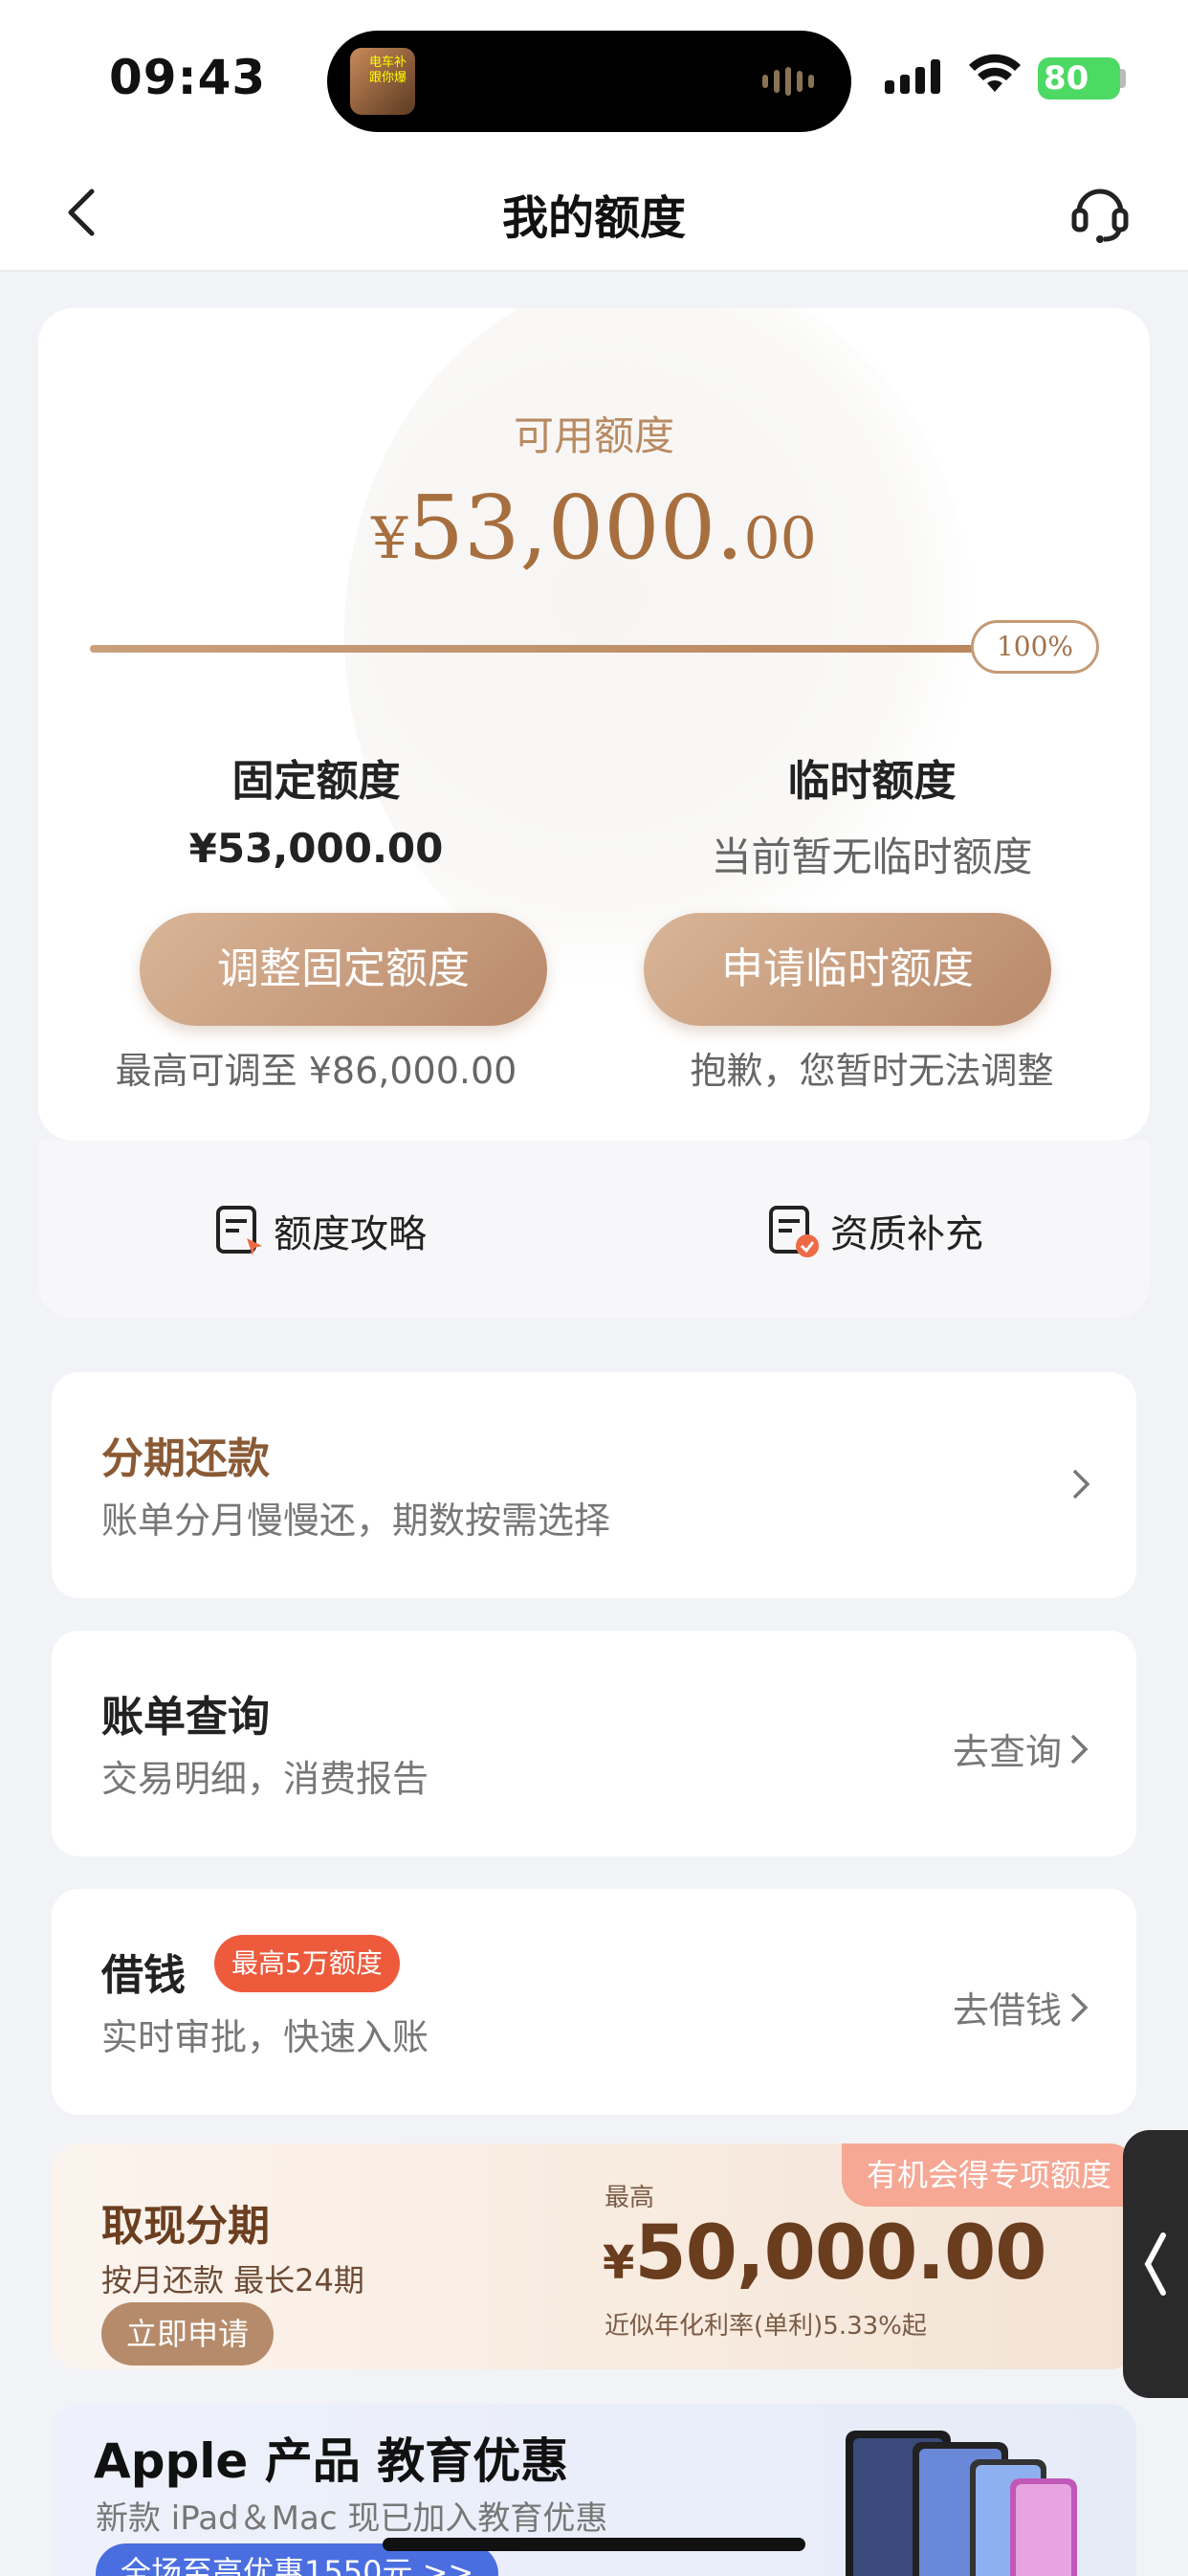  I want to click on interest-rate-note: 近似年化利率(单利)5.33%起, so click(766, 2326).